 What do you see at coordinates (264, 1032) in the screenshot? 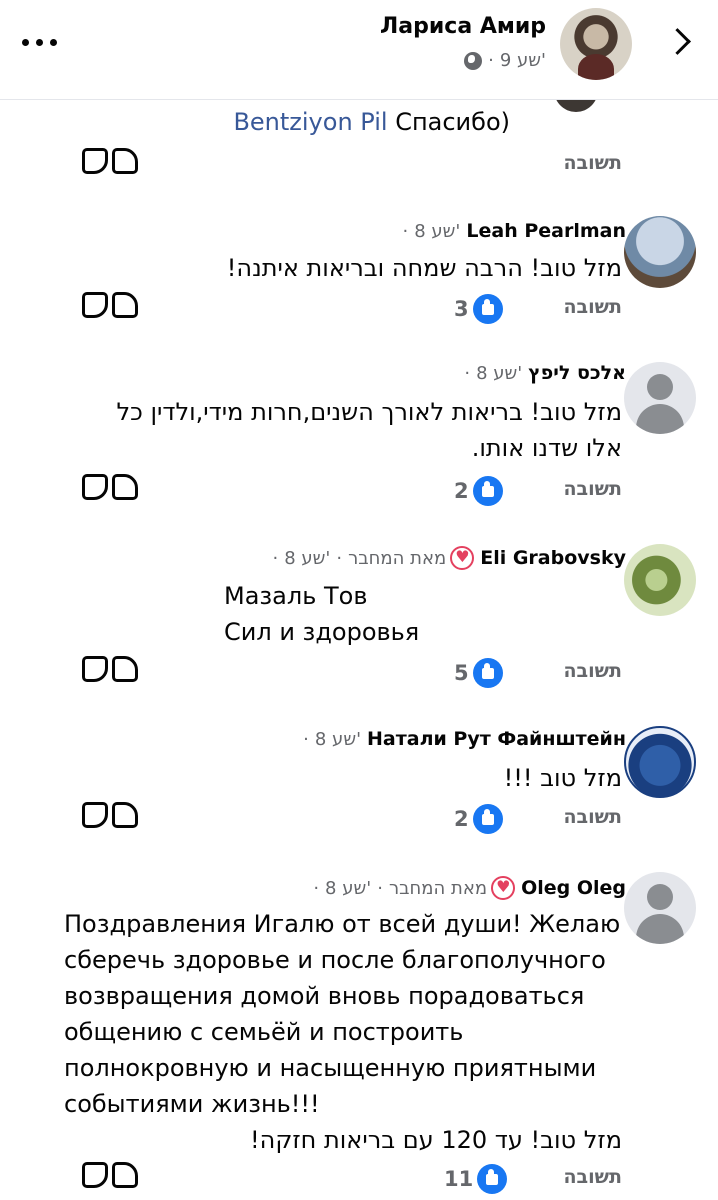
I see `comment-line: общению с семьёй и построить` at bounding box center [264, 1032].